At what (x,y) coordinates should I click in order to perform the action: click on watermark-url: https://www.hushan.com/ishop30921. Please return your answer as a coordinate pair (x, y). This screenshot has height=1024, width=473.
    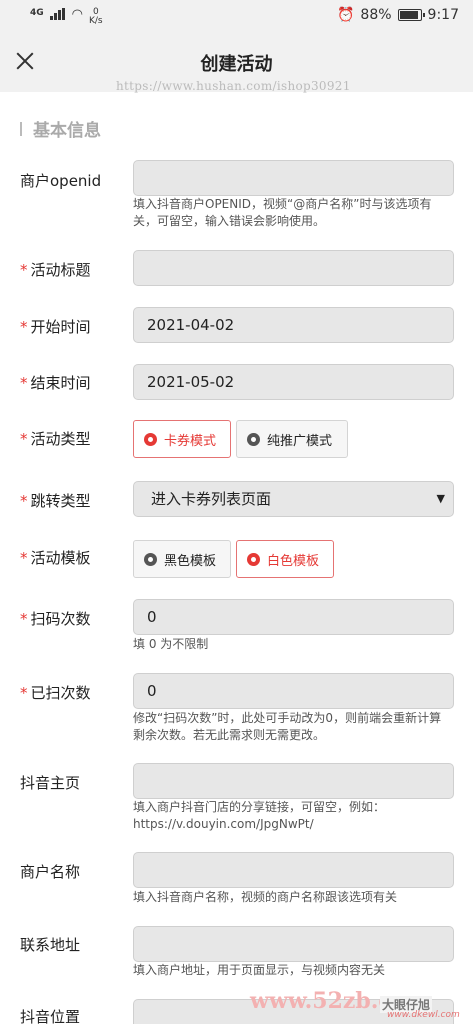
    Looking at the image, I should click on (233, 86).